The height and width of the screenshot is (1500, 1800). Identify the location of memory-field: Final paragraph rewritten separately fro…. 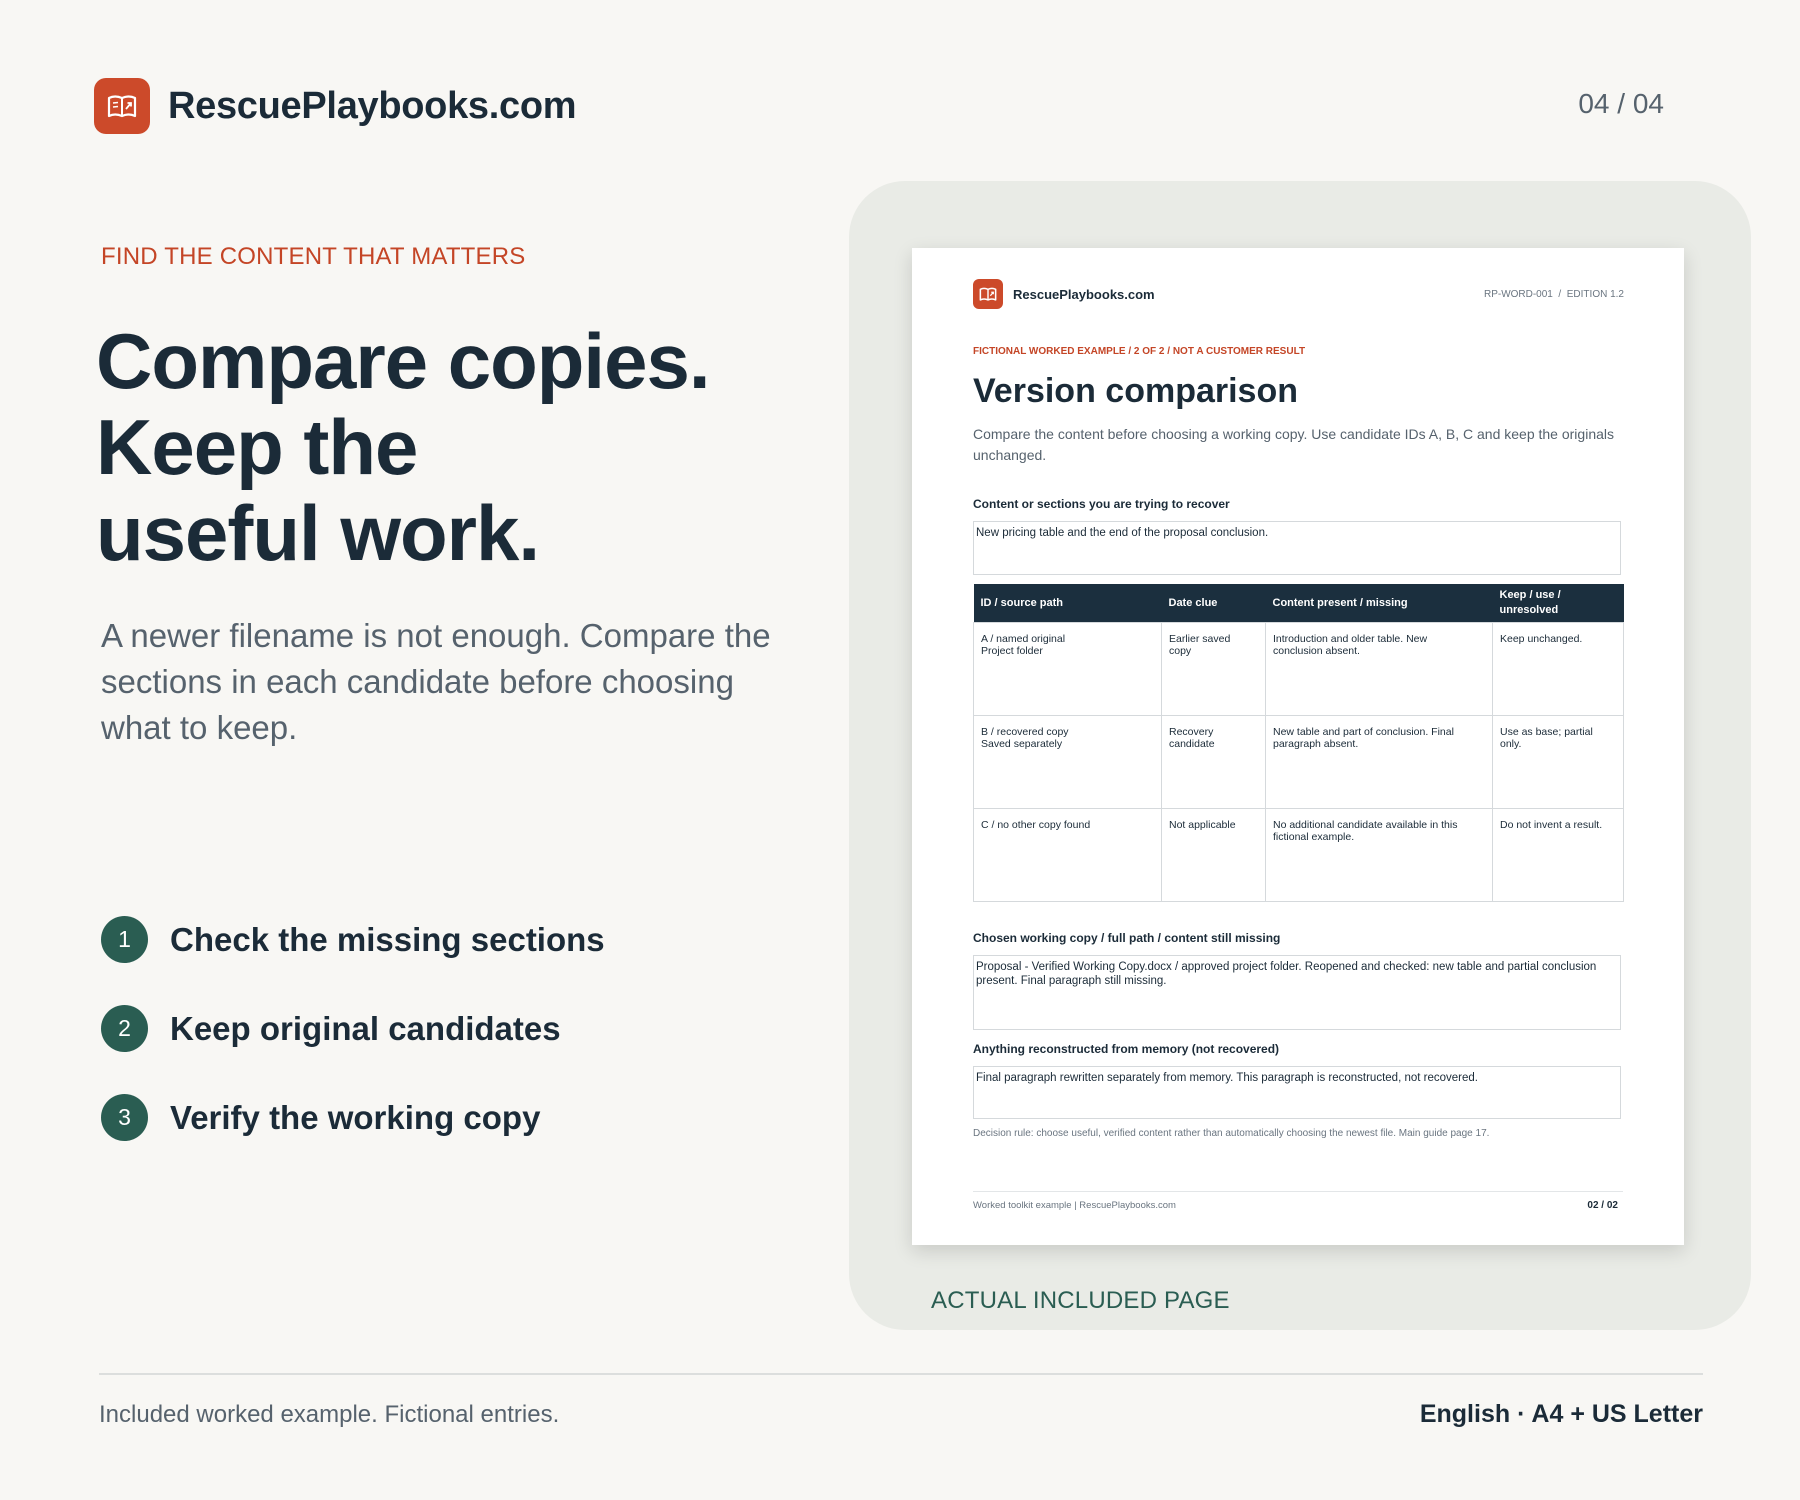
(1297, 1092).